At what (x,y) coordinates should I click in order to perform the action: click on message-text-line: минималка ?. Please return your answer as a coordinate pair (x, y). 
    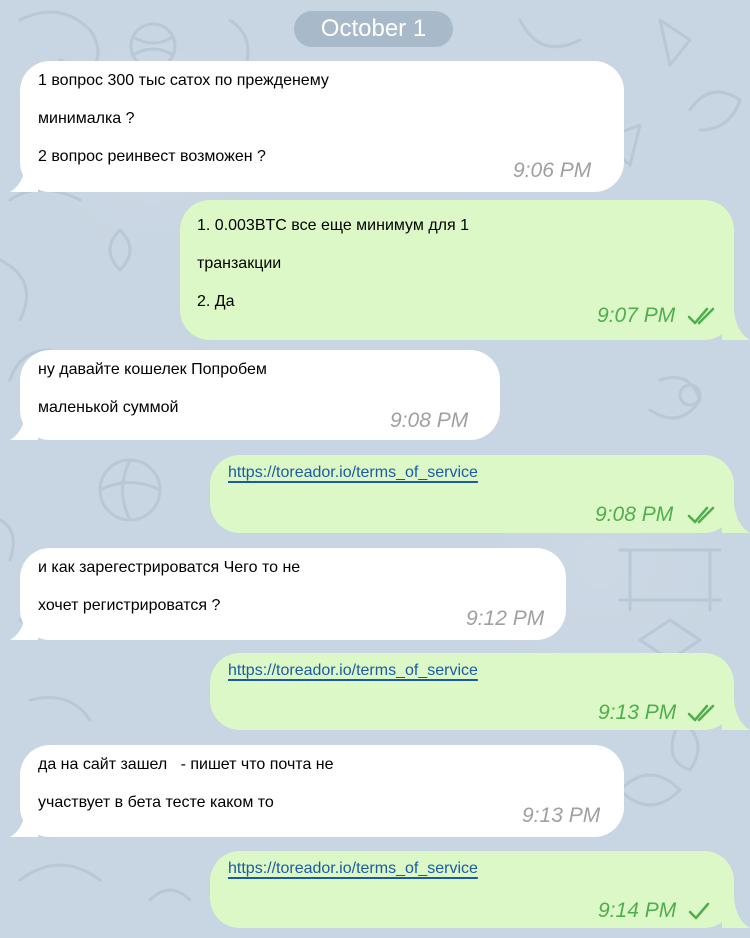
    Looking at the image, I should click on (86, 118).